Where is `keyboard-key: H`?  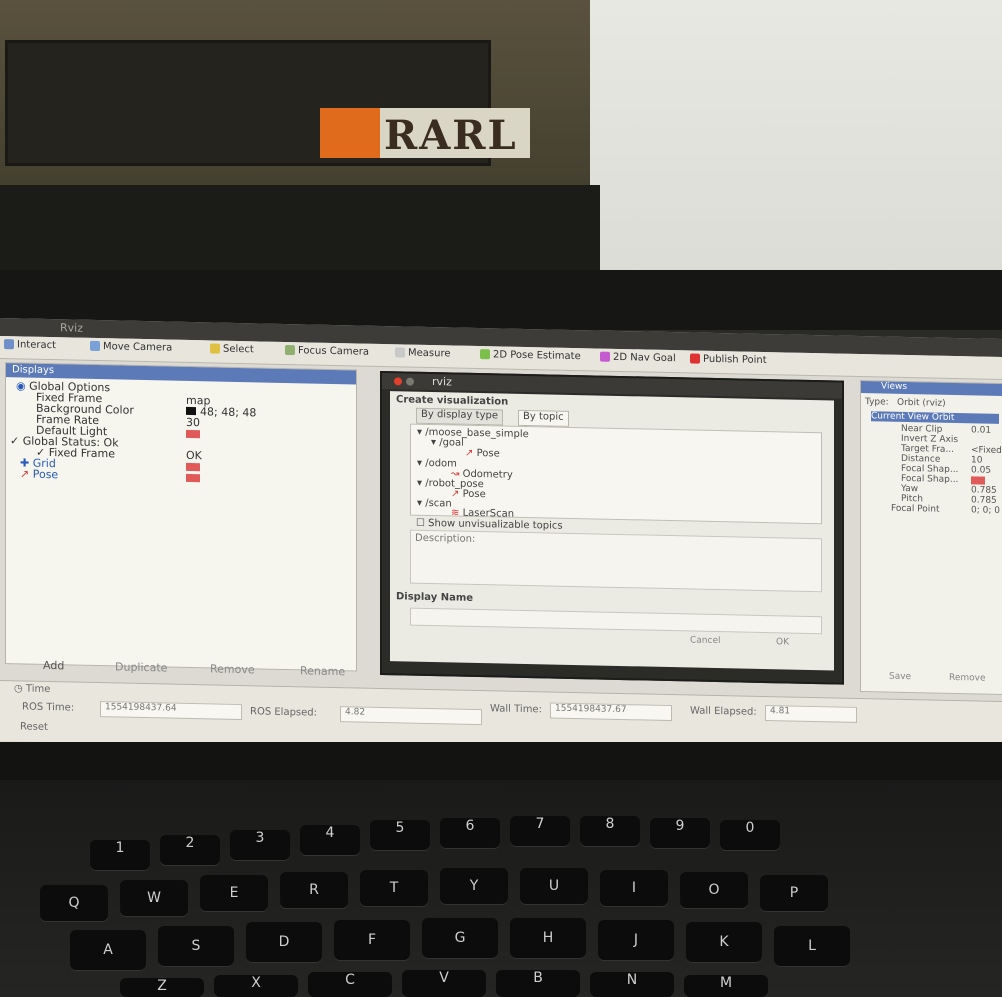
keyboard-key: H is located at coordinates (548, 938).